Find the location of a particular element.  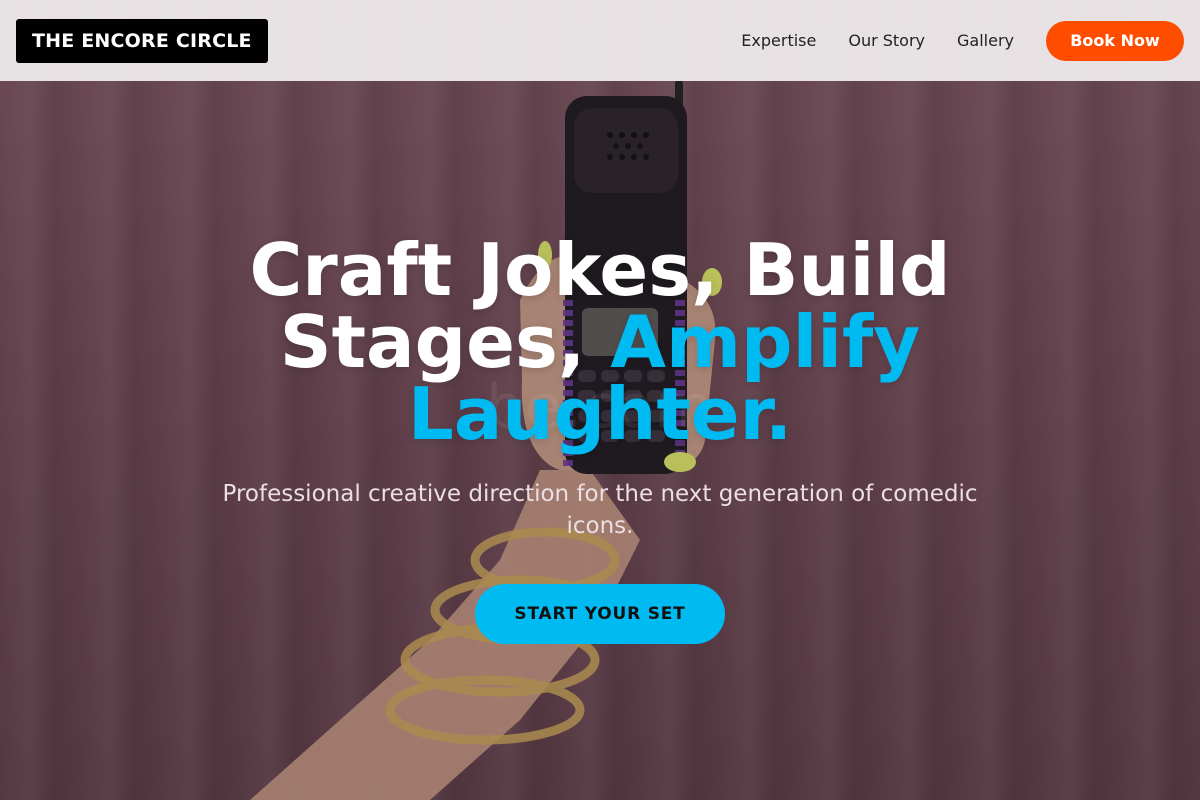

nav-right-group: Expertise Our Story Gallery Book Now is located at coordinates (946, 40).